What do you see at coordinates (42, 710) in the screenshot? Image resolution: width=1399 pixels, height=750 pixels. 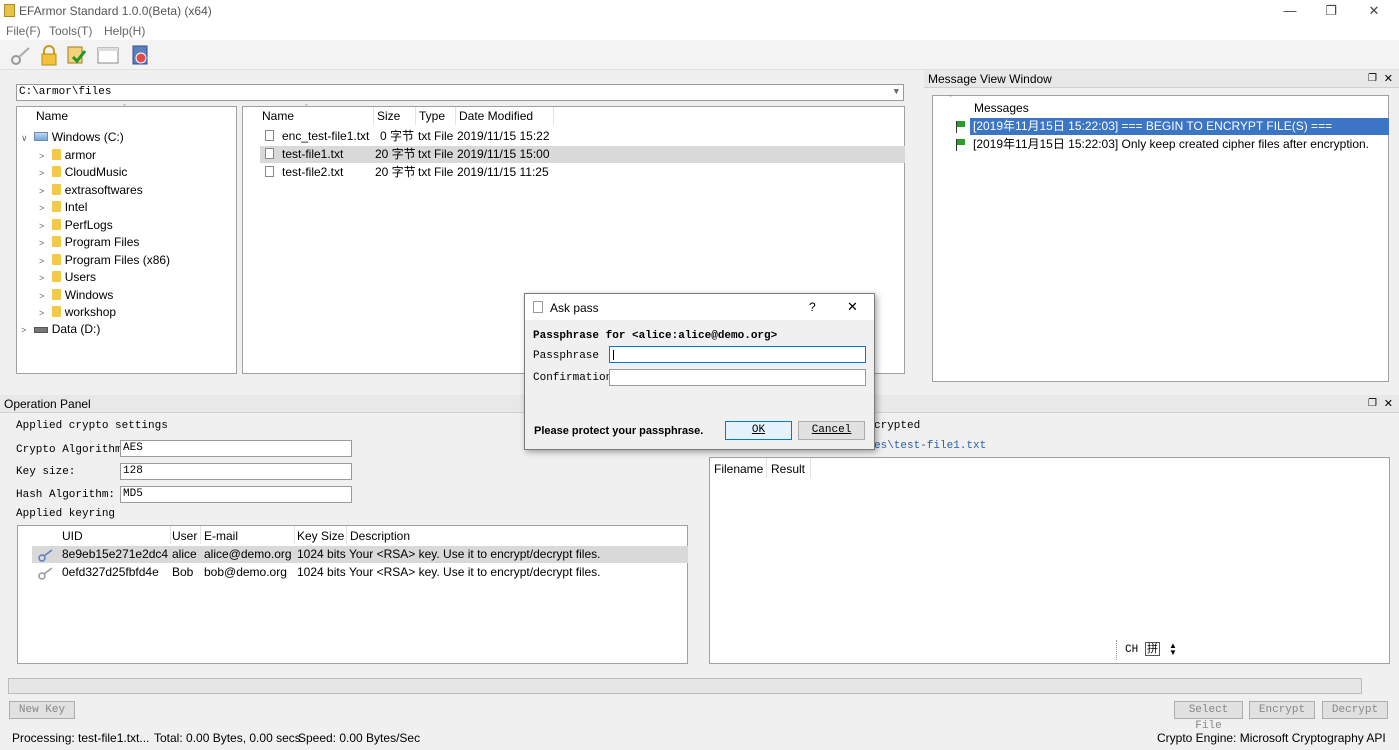 I see `new-key-button: New Key` at bounding box center [42, 710].